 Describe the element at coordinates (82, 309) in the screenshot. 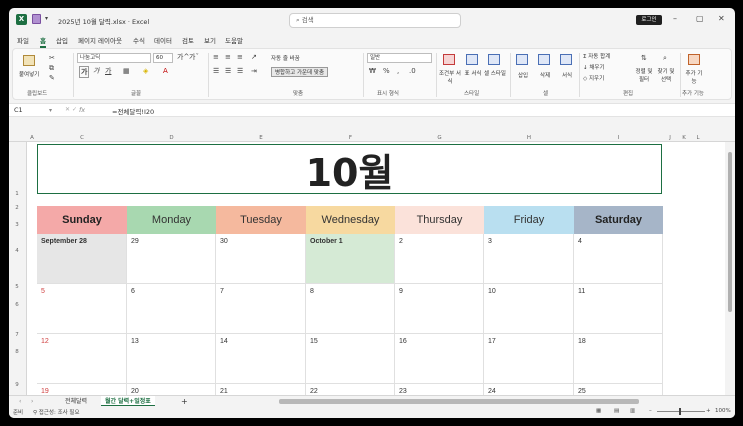

I see `calendar-day-cell: 5` at that location.